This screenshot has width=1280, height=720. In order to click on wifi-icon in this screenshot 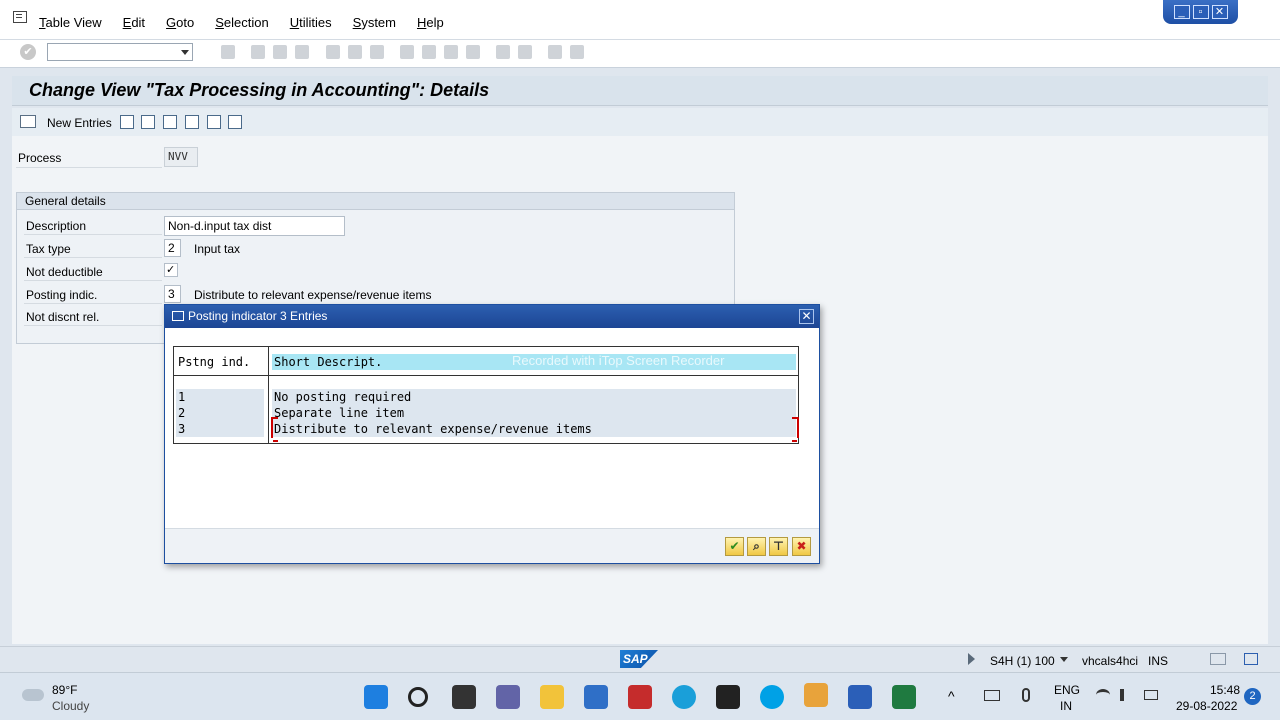, I will do `click(1103, 695)`.